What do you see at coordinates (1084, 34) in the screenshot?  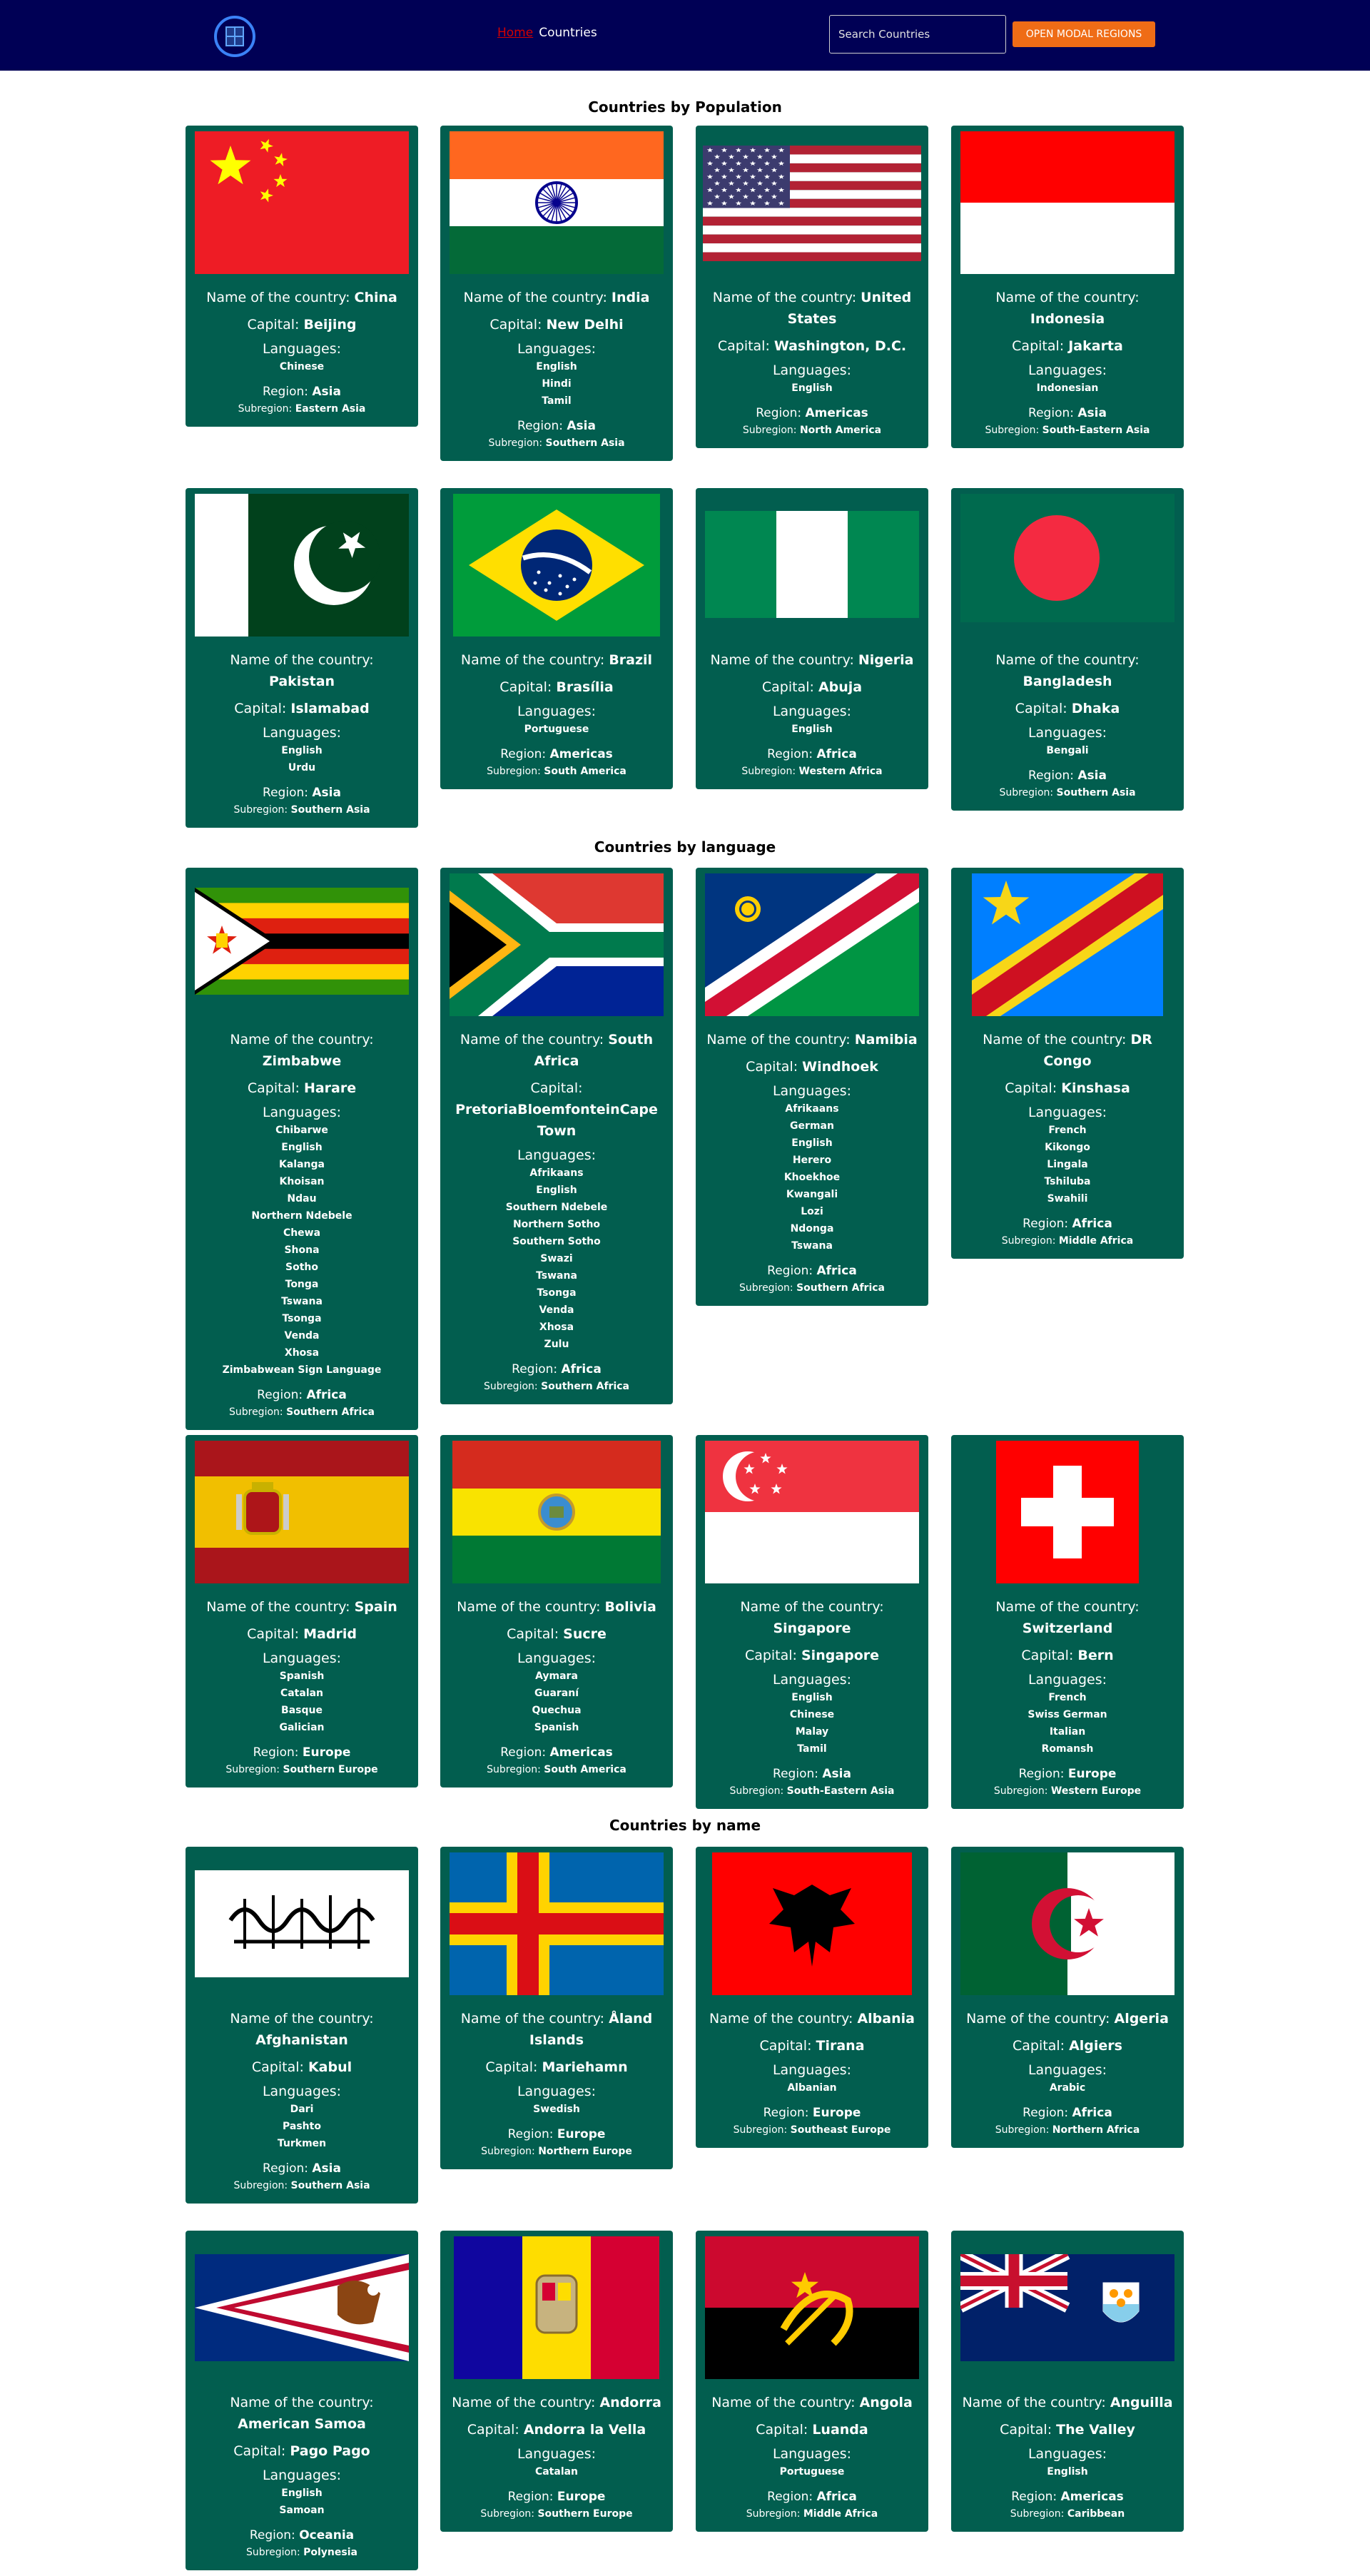 I see `open-modal-regions-button: OPEN MODAL REGIONS` at bounding box center [1084, 34].